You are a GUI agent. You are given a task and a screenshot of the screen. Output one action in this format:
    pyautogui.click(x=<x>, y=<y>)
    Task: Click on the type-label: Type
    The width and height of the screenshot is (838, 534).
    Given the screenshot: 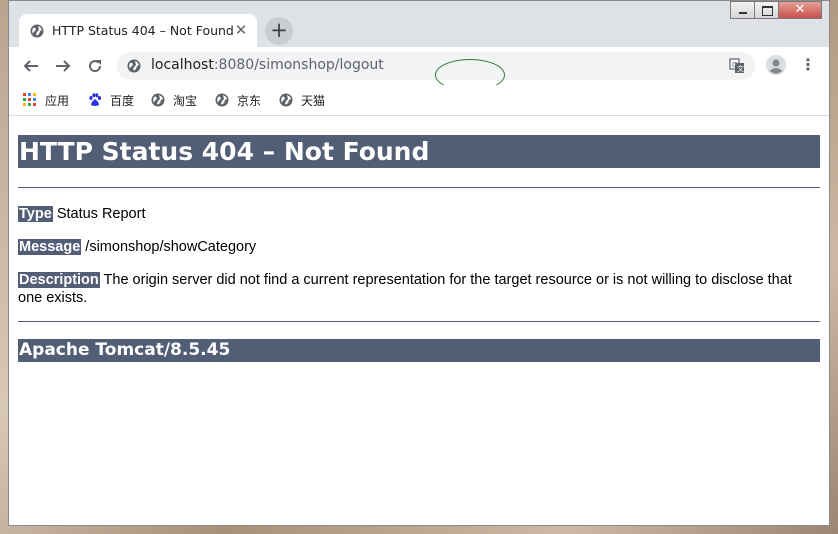 What is the action you would take?
    pyautogui.click(x=35, y=214)
    